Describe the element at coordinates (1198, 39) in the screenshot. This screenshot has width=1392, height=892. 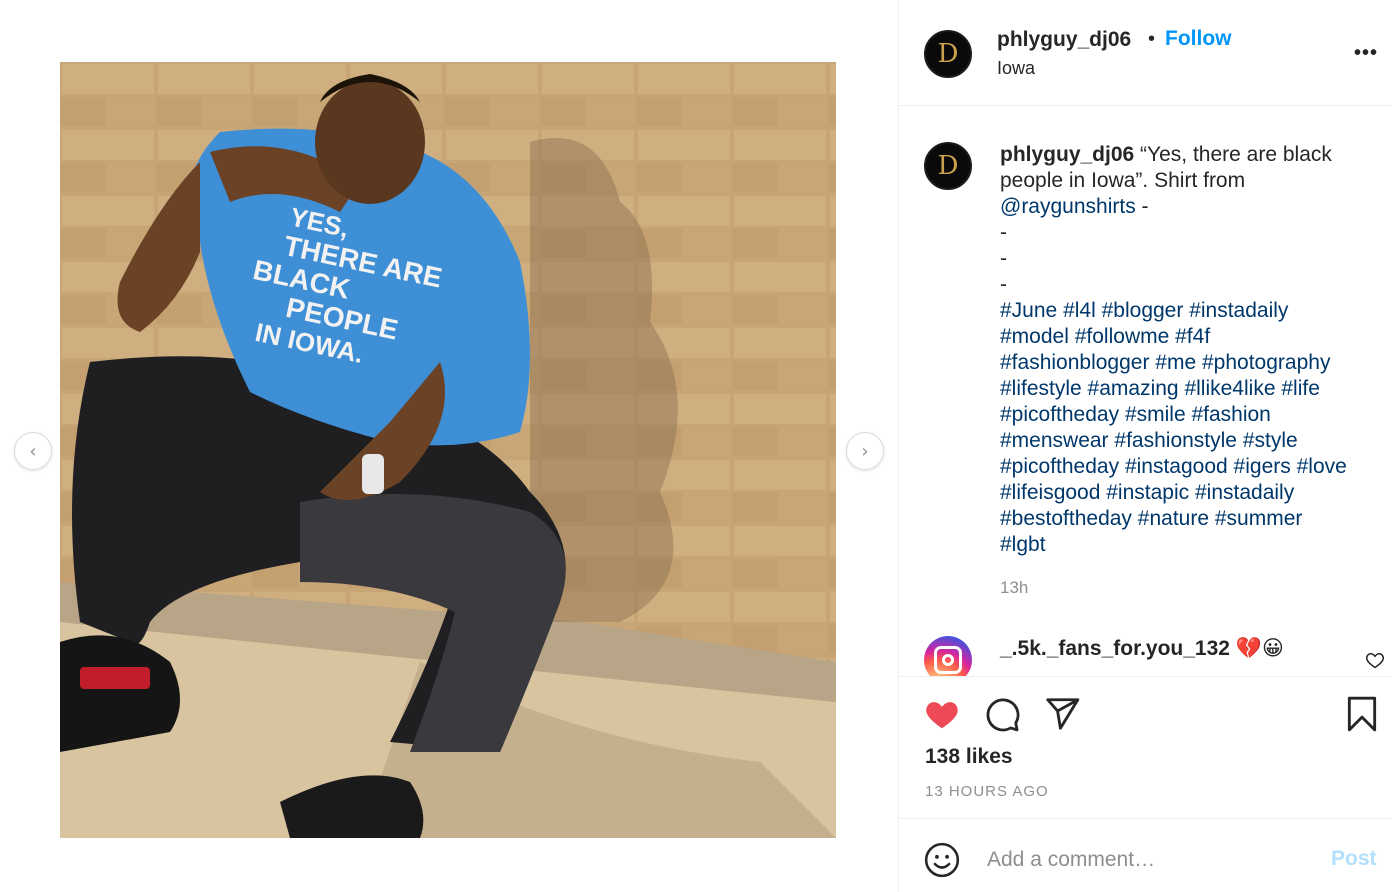
I see `follow-button: Follow` at that location.